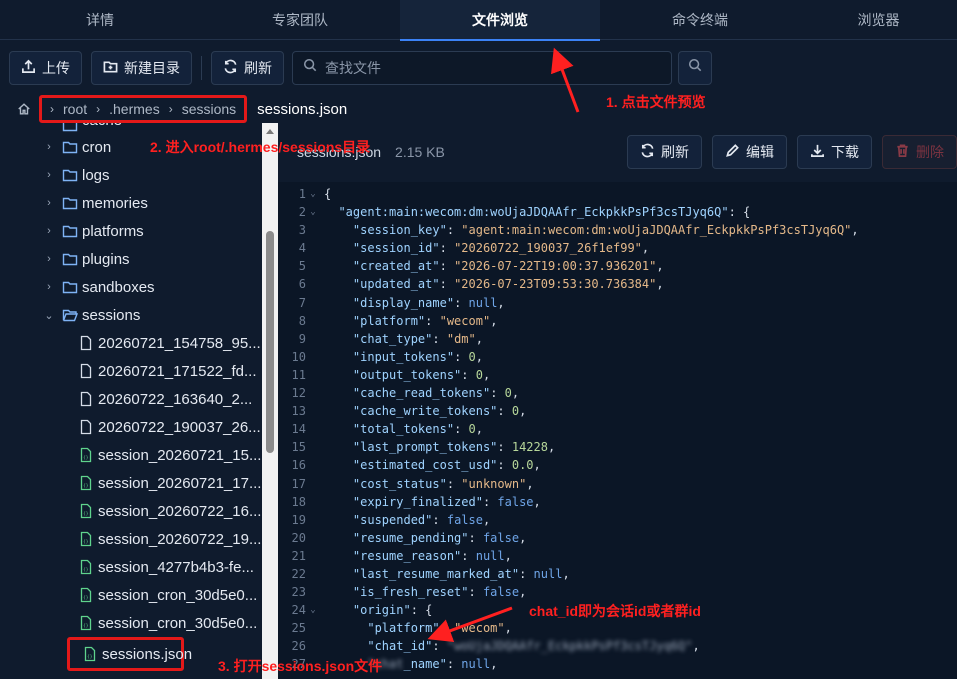 The height and width of the screenshot is (679, 957). I want to click on download-label: 下载, so click(845, 152).